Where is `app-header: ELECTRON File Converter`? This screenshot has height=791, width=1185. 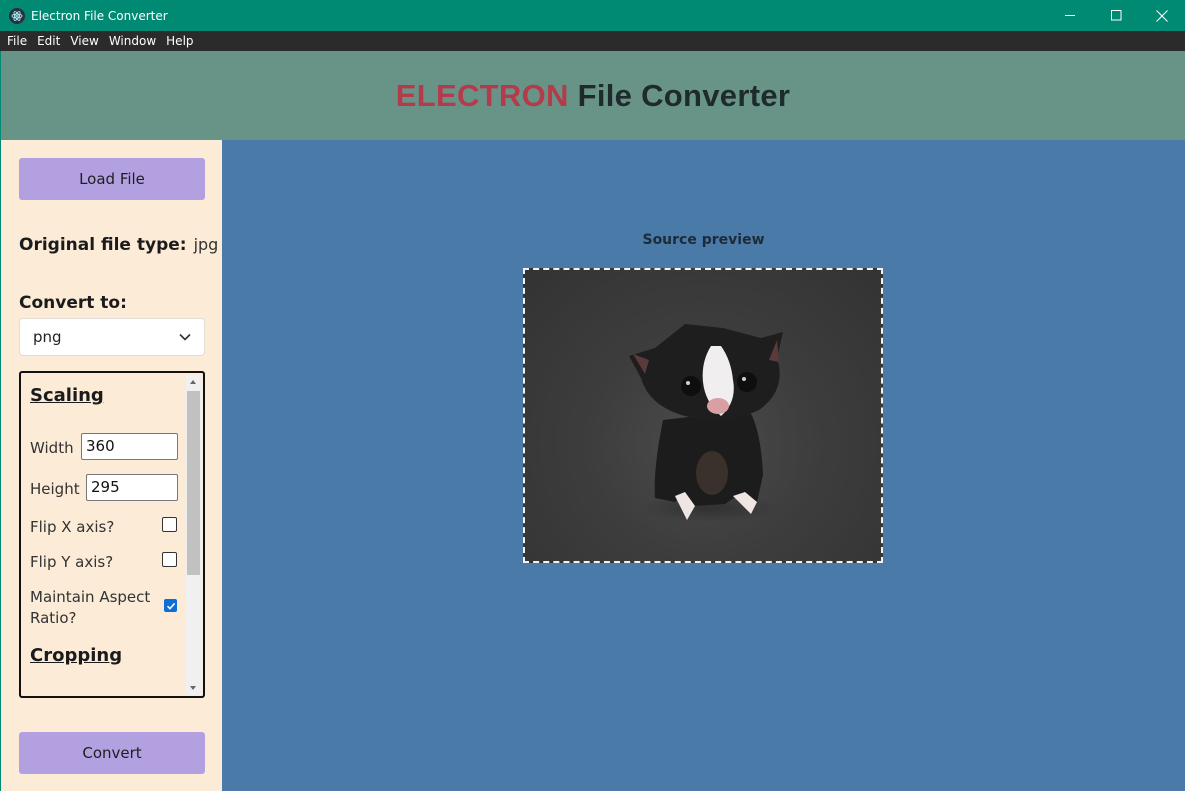 app-header: ELECTRON File Converter is located at coordinates (592, 95).